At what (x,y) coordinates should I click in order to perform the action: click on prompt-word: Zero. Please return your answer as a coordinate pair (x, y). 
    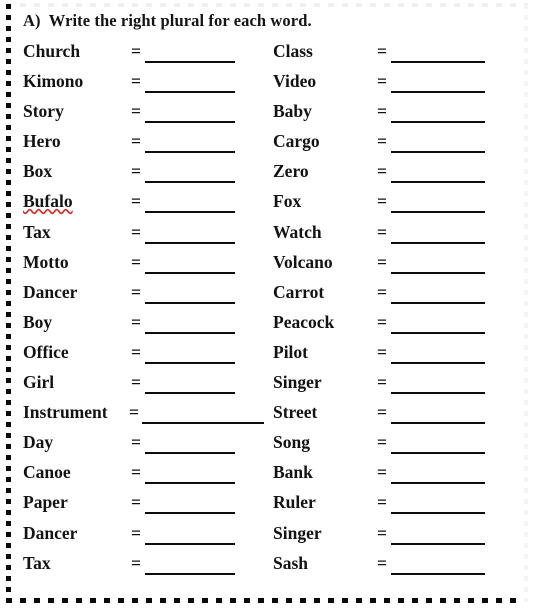
    Looking at the image, I should click on (291, 171).